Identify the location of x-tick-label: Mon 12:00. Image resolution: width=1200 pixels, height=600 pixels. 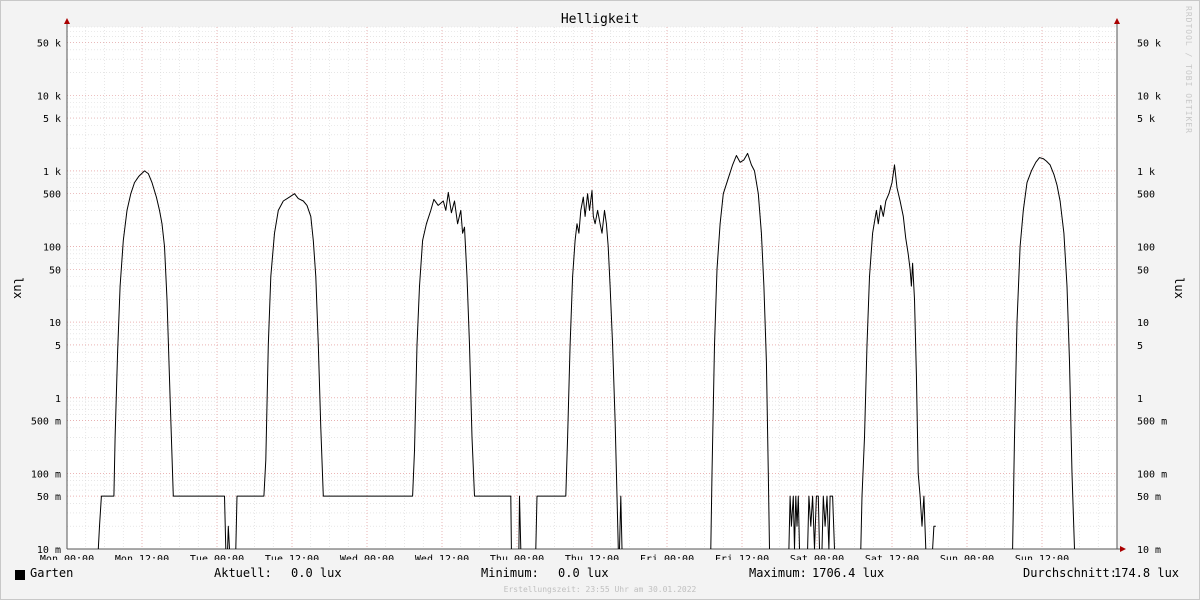
(142, 557).